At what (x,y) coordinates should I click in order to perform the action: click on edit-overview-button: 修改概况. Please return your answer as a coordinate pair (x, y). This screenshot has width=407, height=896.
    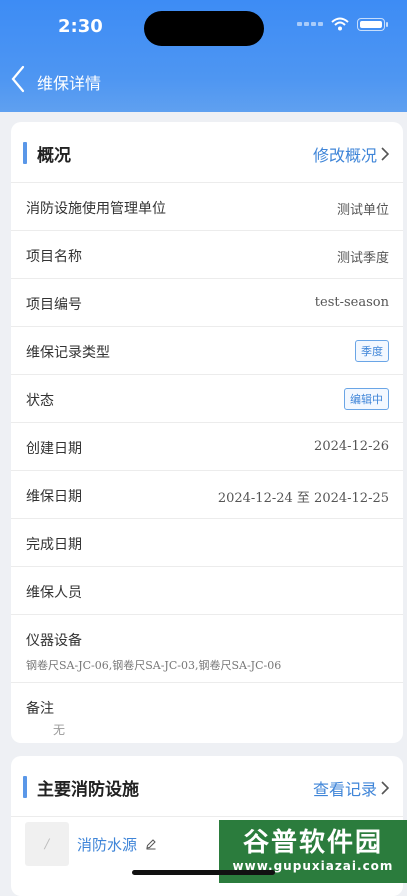
    Looking at the image, I should click on (351, 154).